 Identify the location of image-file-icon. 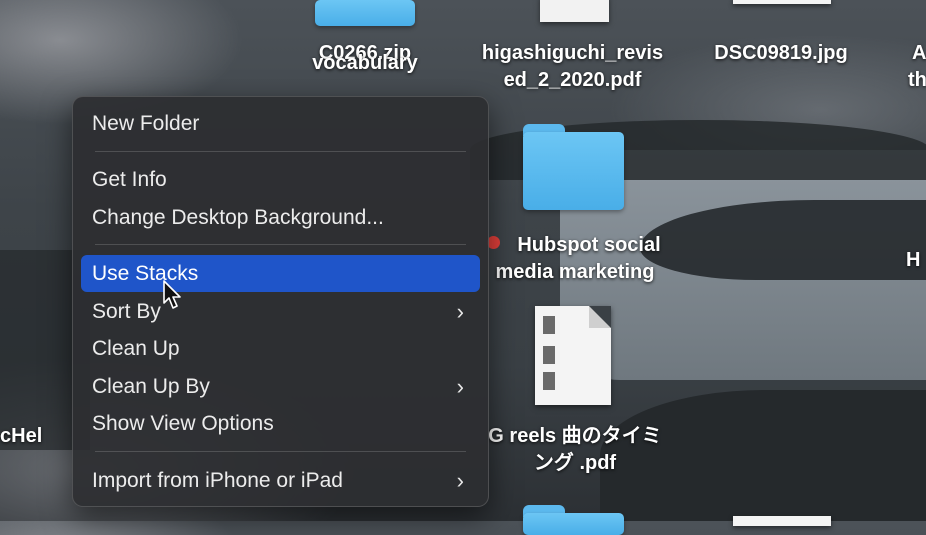
(782, 2).